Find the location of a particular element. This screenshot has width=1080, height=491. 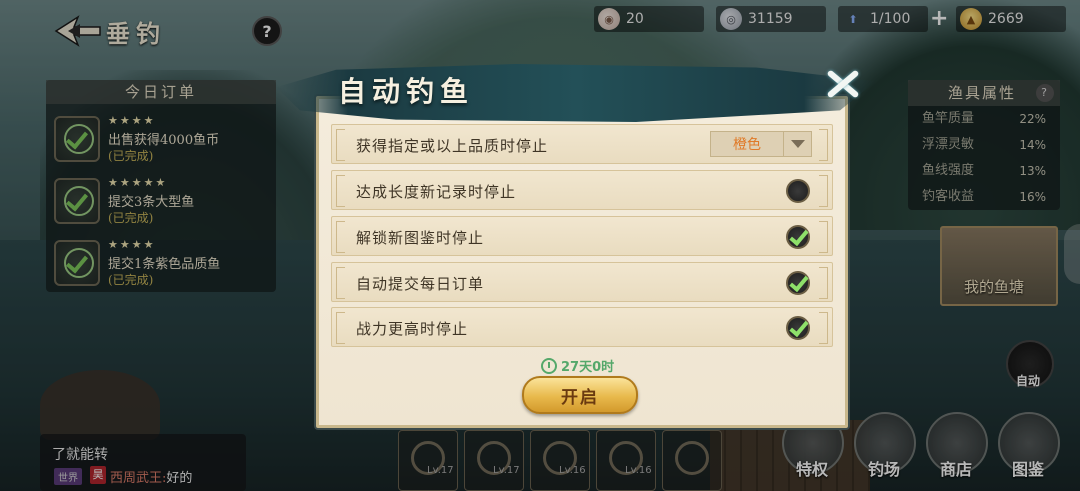

dropdown-value: 橙色 is located at coordinates (747, 145).